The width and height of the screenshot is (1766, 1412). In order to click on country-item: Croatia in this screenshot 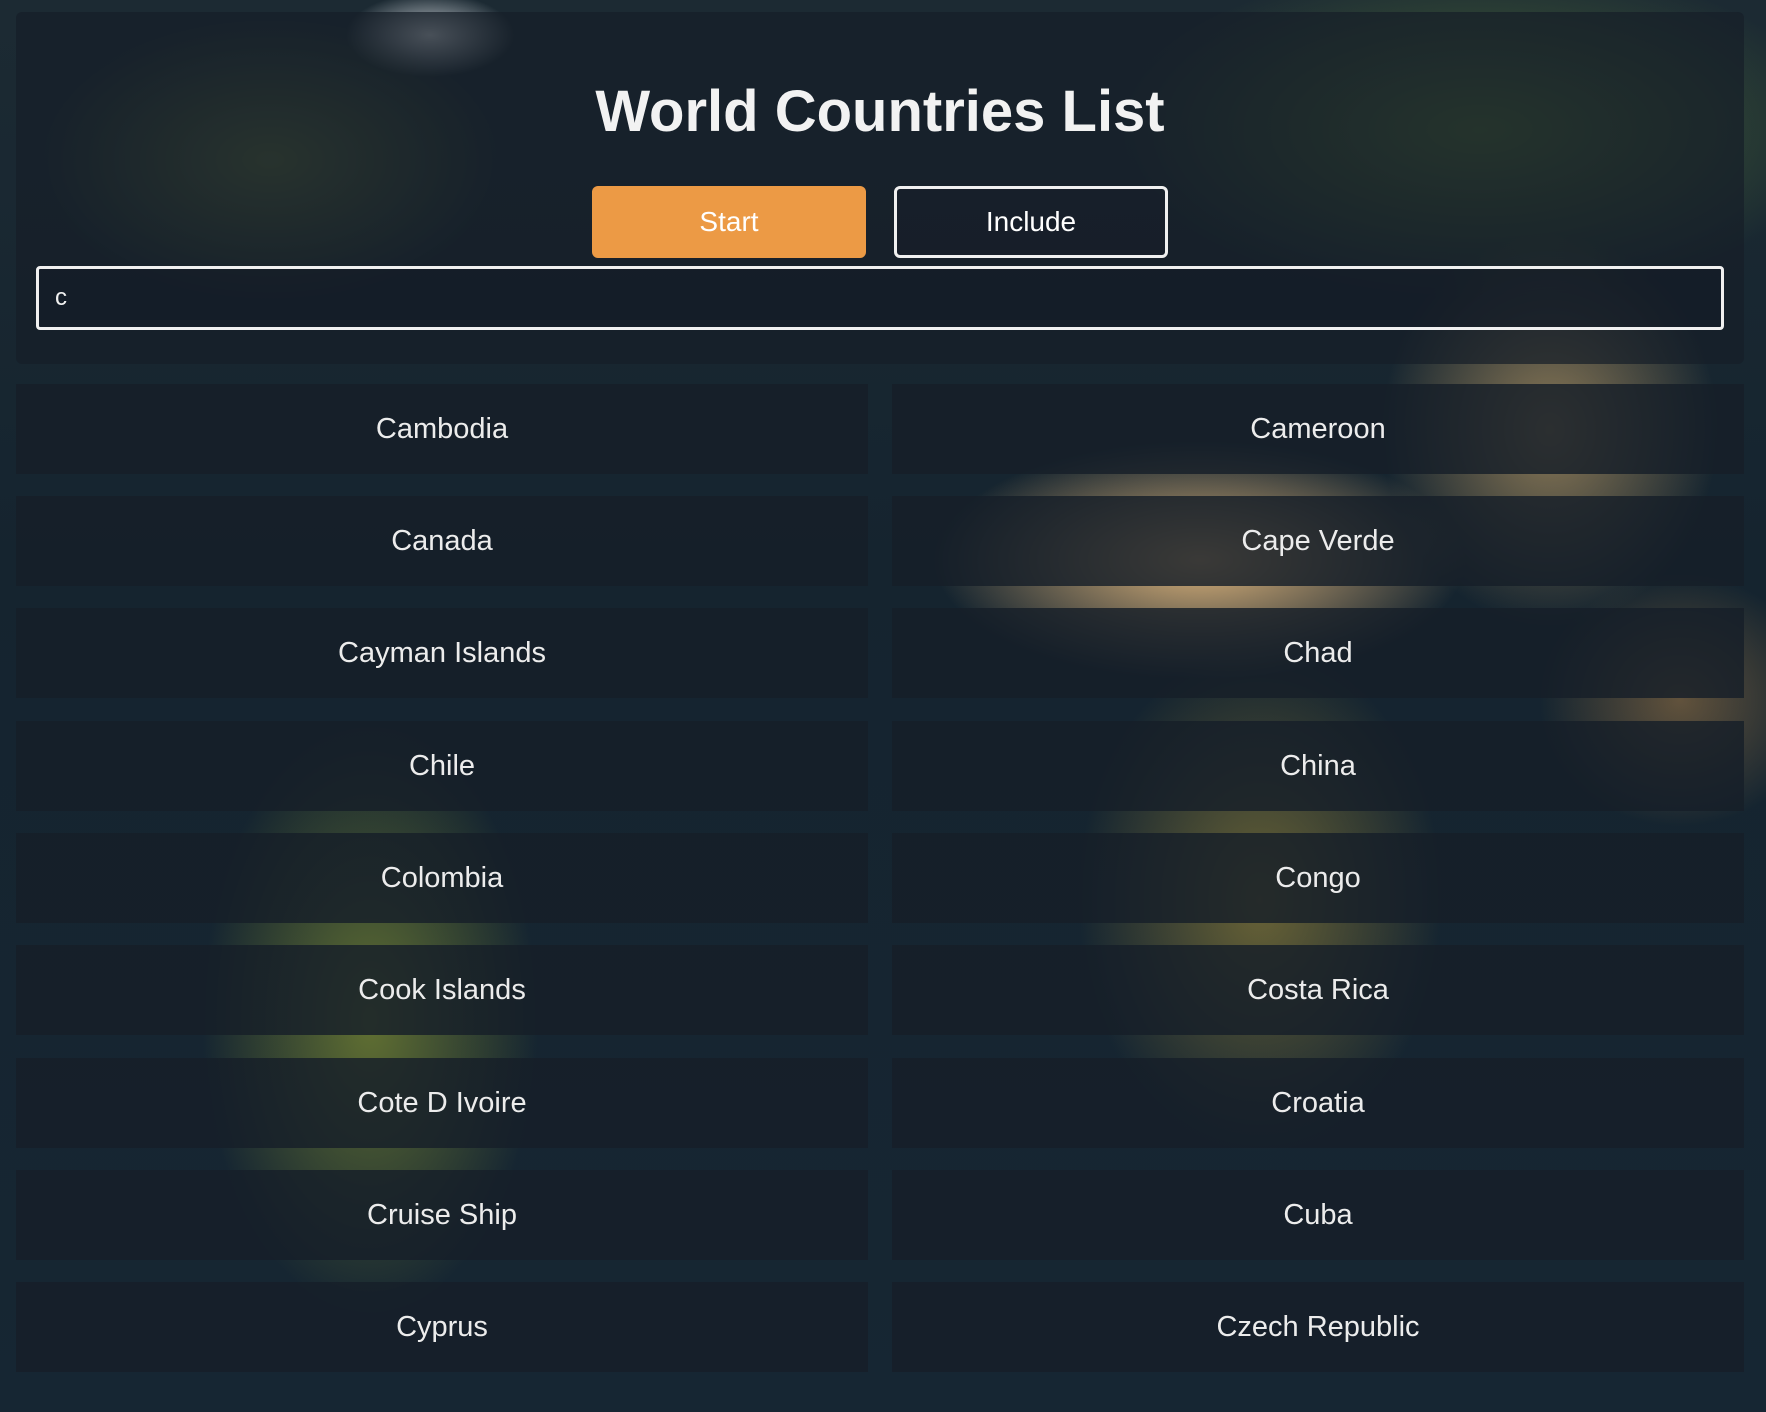, I will do `click(1318, 1103)`.